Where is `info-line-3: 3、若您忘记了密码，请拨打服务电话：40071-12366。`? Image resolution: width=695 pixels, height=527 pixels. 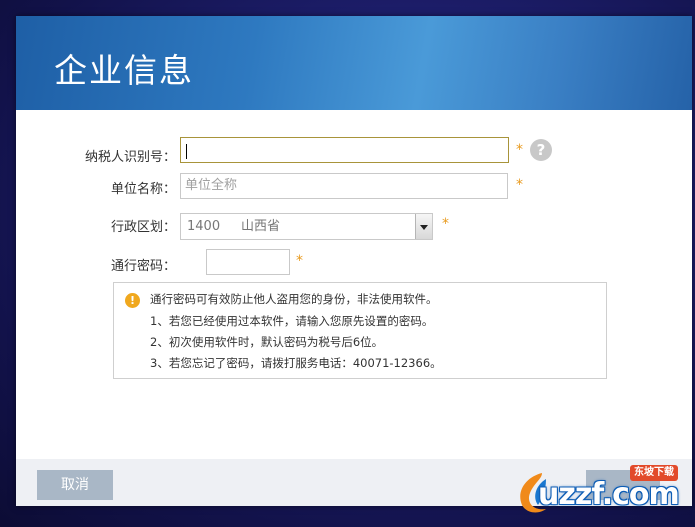
info-line-3: 3、若您忘记了密码，请拨打服务电话：40071-12366。 is located at coordinates (296, 363).